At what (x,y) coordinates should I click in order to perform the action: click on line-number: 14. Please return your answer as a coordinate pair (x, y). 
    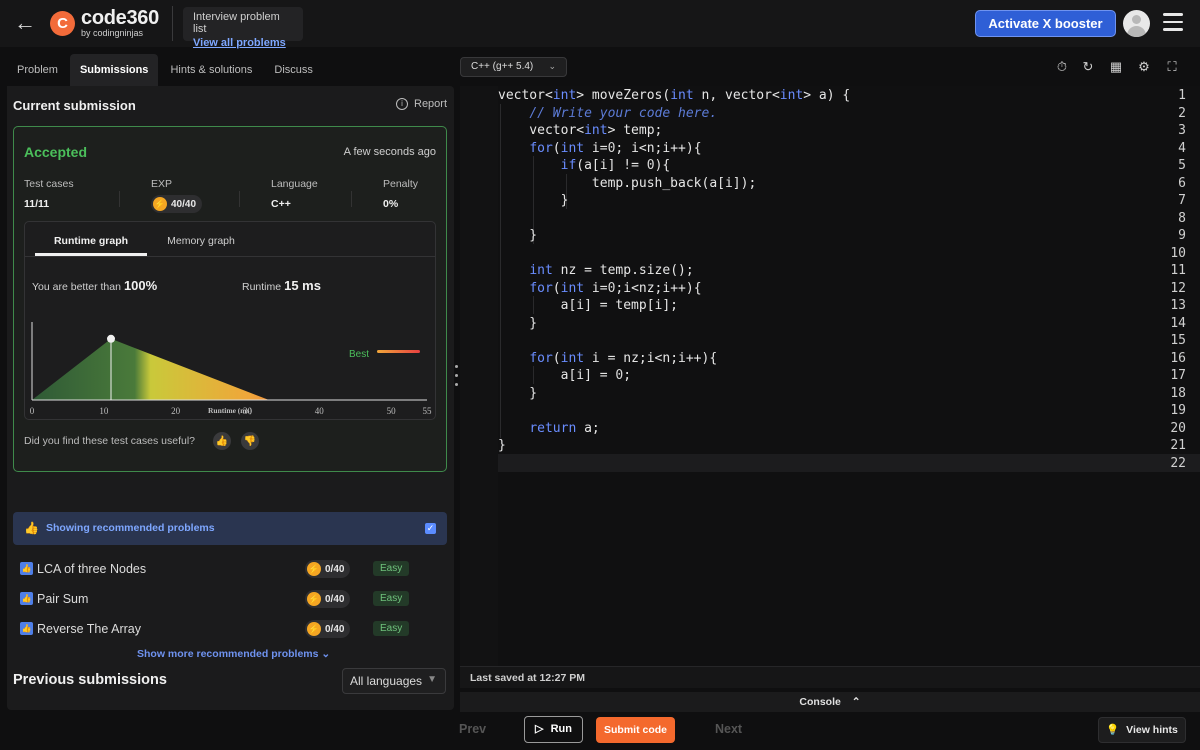
    Looking at the image, I should click on (1178, 323).